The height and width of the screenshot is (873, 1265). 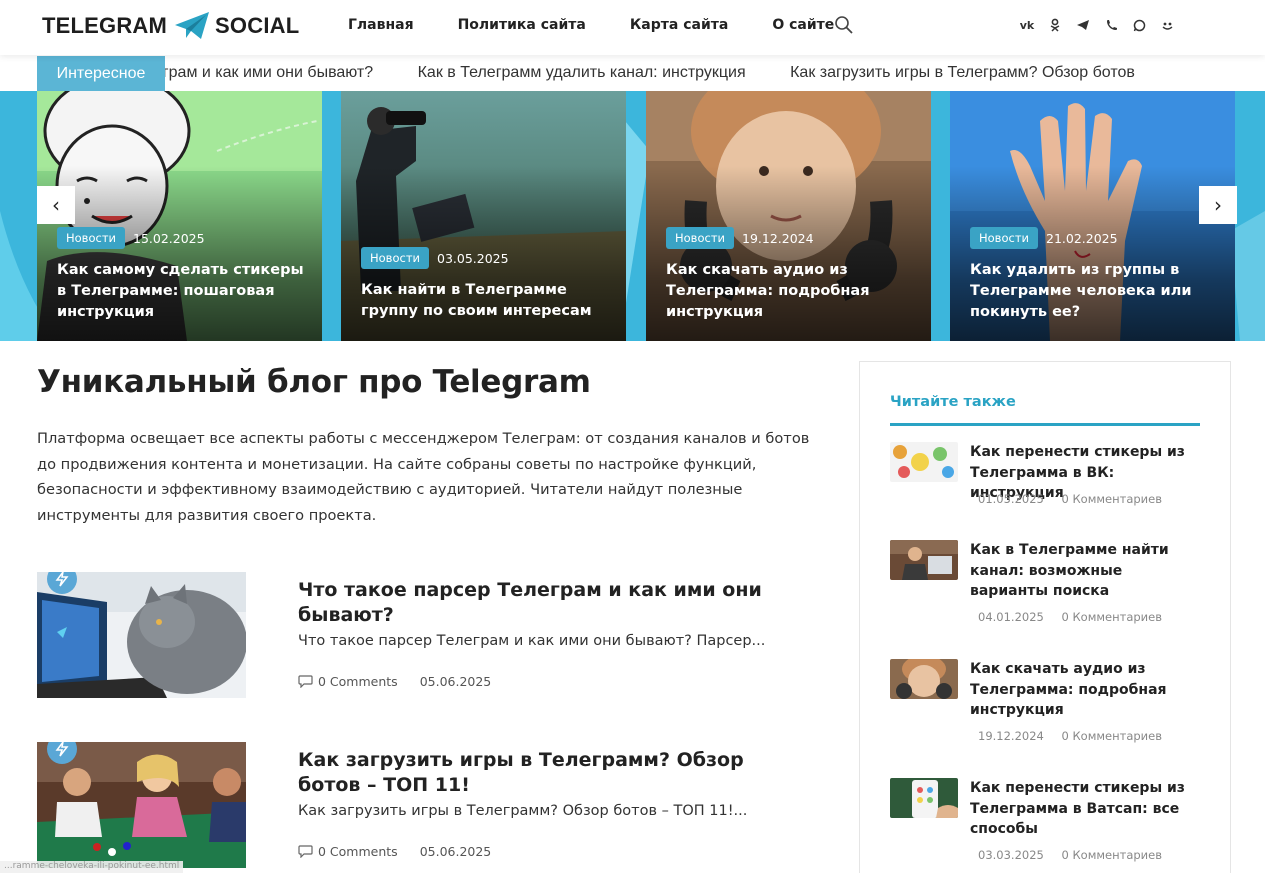 What do you see at coordinates (314, 382) in the screenshot?
I see `page-title: Уникальный блог про Telegram` at bounding box center [314, 382].